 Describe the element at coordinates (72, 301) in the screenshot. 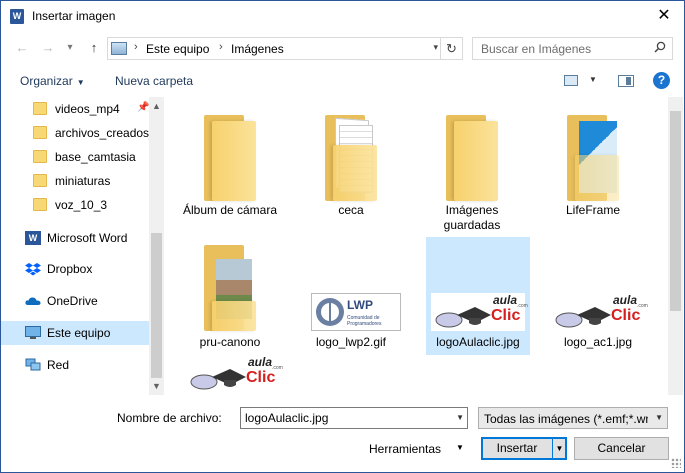

I see `sidebar-item-label: OneDrive` at that location.